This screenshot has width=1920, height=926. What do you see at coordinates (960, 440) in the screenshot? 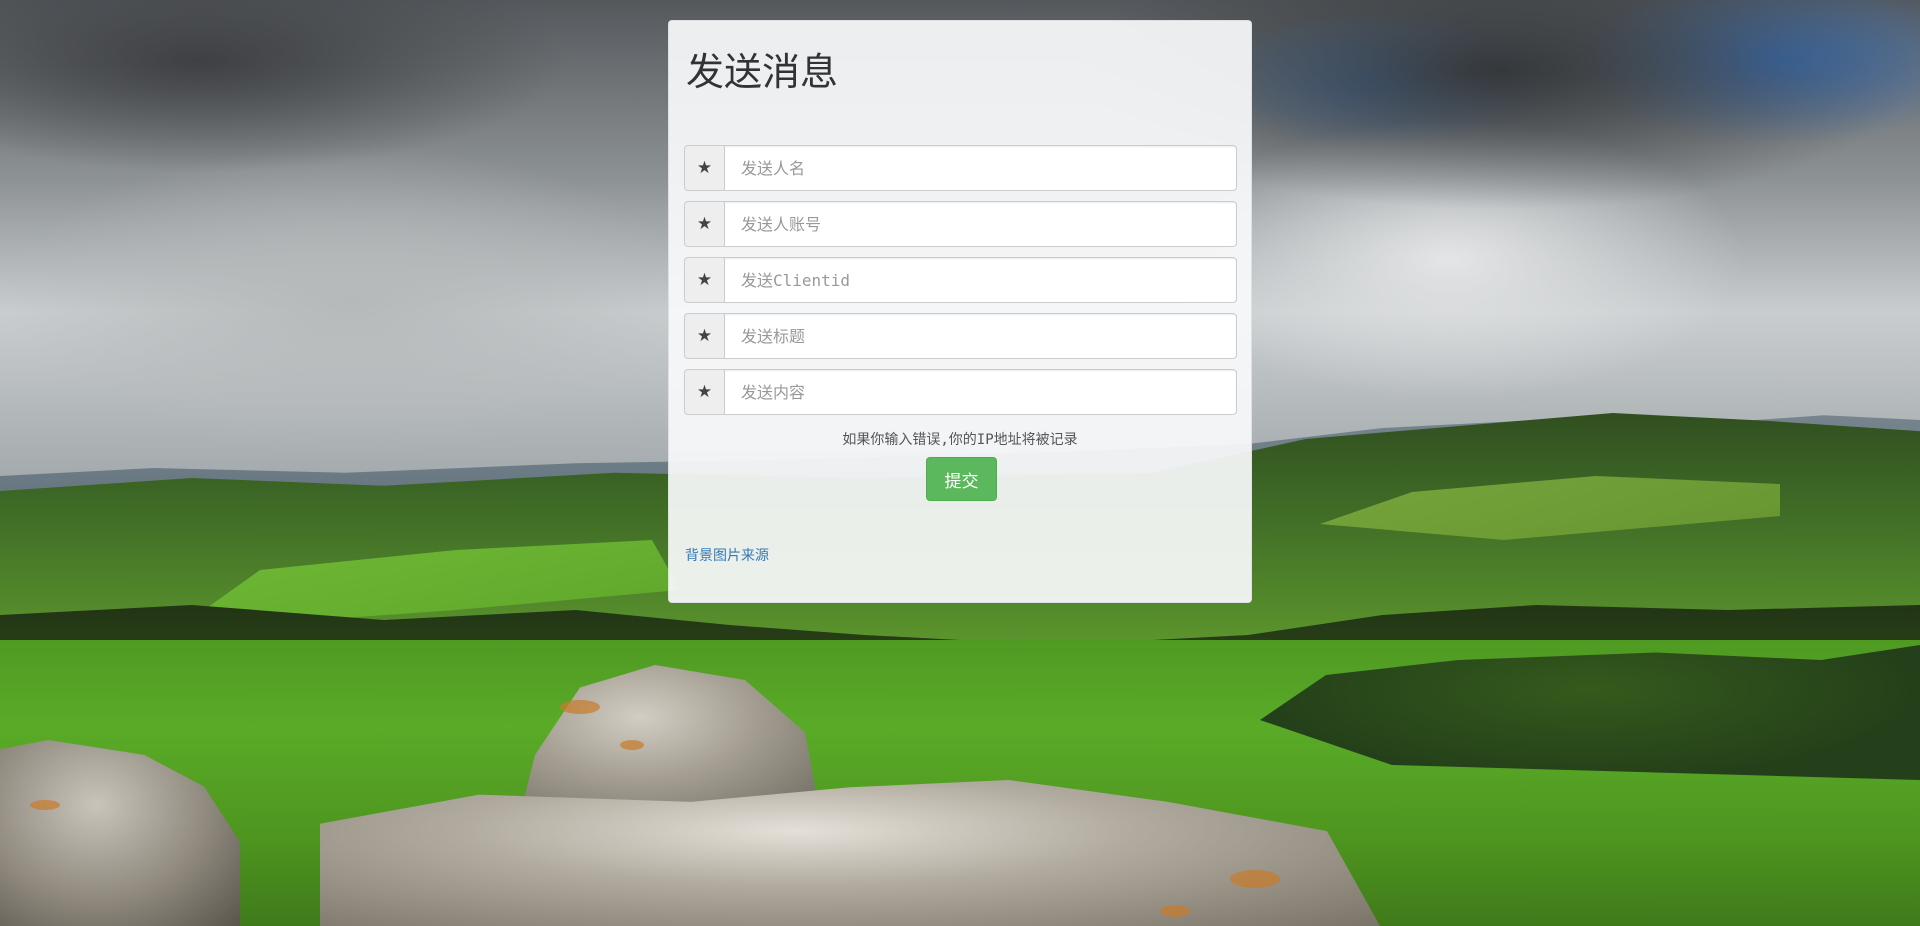
I see `ip-warning-text: 如果你输入错误,你的IP地址将被记录` at bounding box center [960, 440].